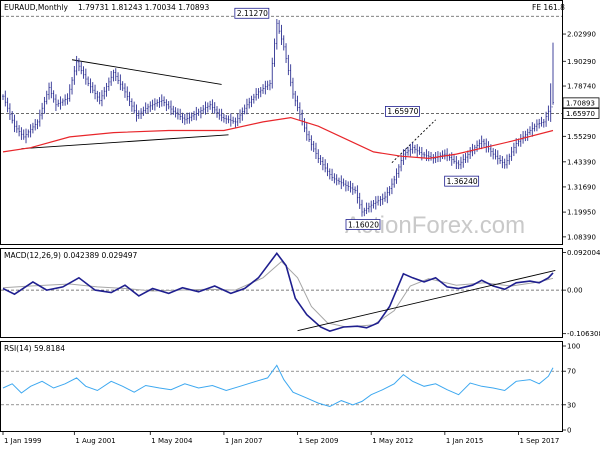  I want to click on price-callout: 1.36240, so click(462, 181).